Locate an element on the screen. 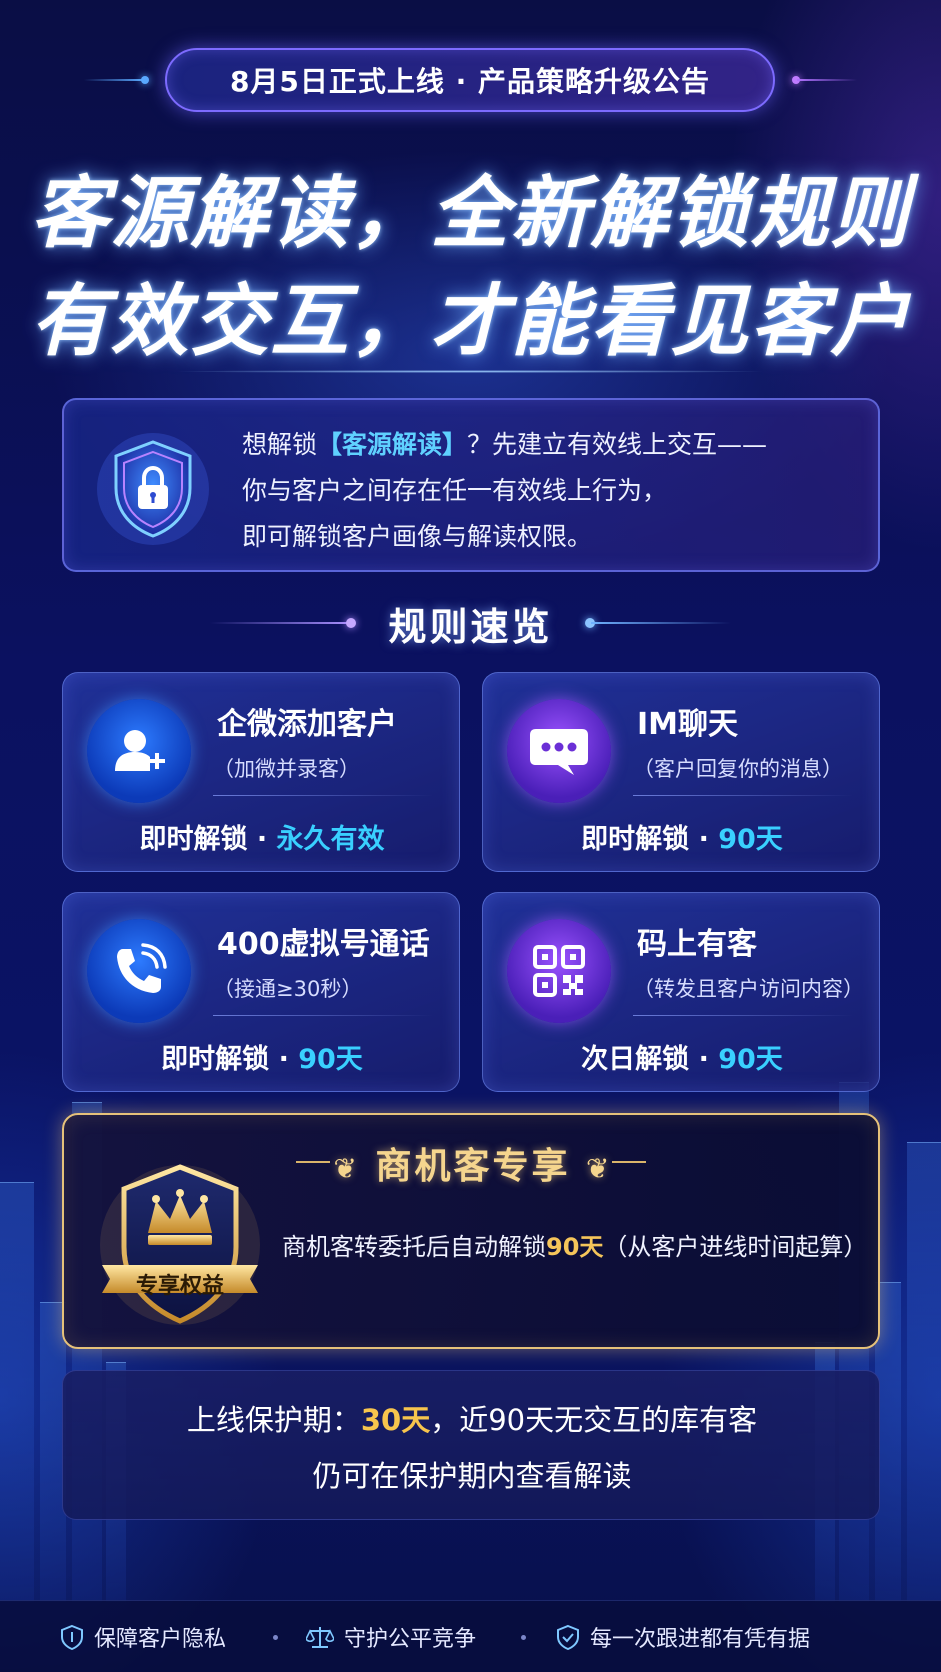  shield-check-icon is located at coordinates (568, 1637).